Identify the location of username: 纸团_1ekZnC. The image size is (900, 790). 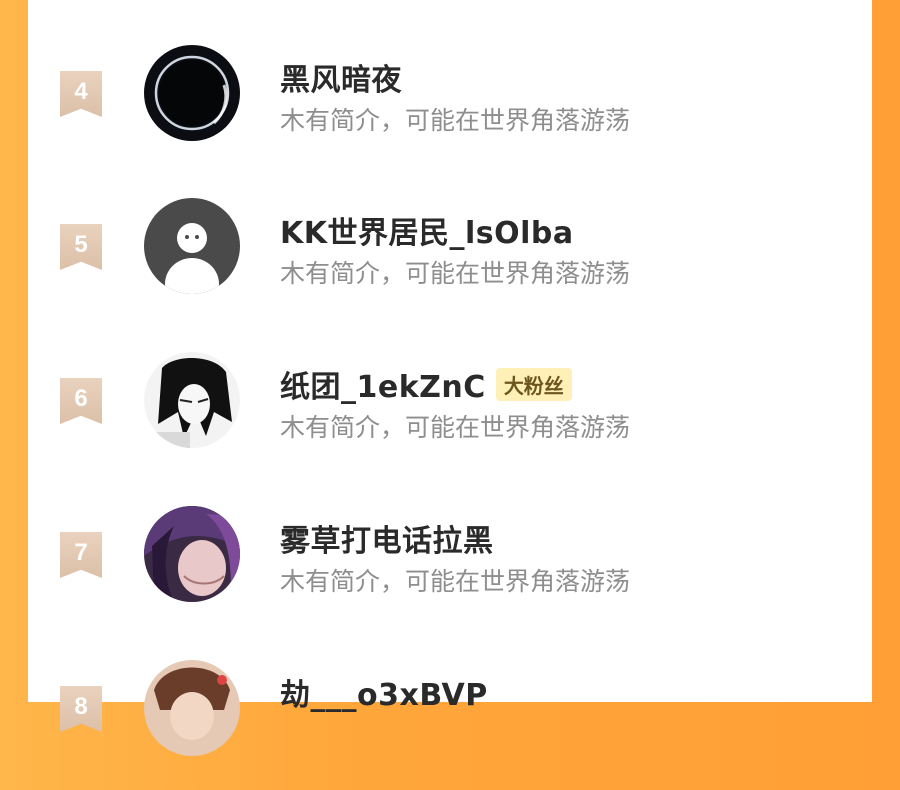
(383, 384).